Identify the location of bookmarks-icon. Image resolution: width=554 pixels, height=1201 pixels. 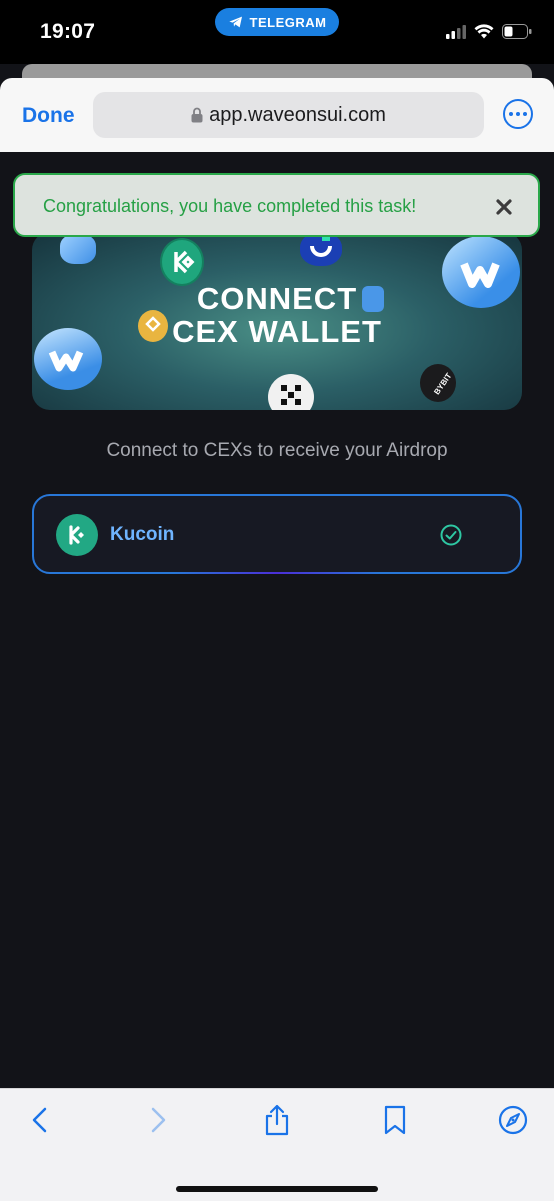
(395, 1120).